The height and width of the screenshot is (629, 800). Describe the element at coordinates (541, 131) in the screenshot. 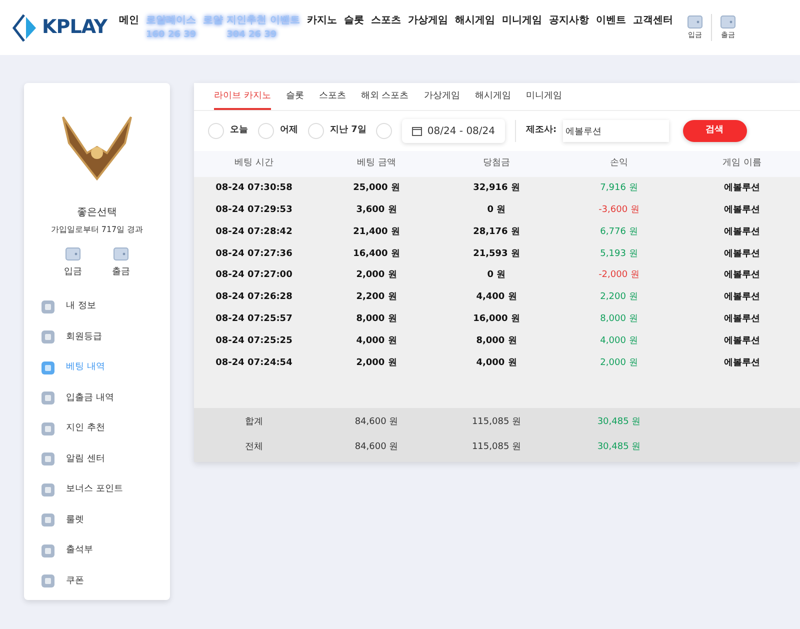

I see `provider-label: 제조사:` at that location.